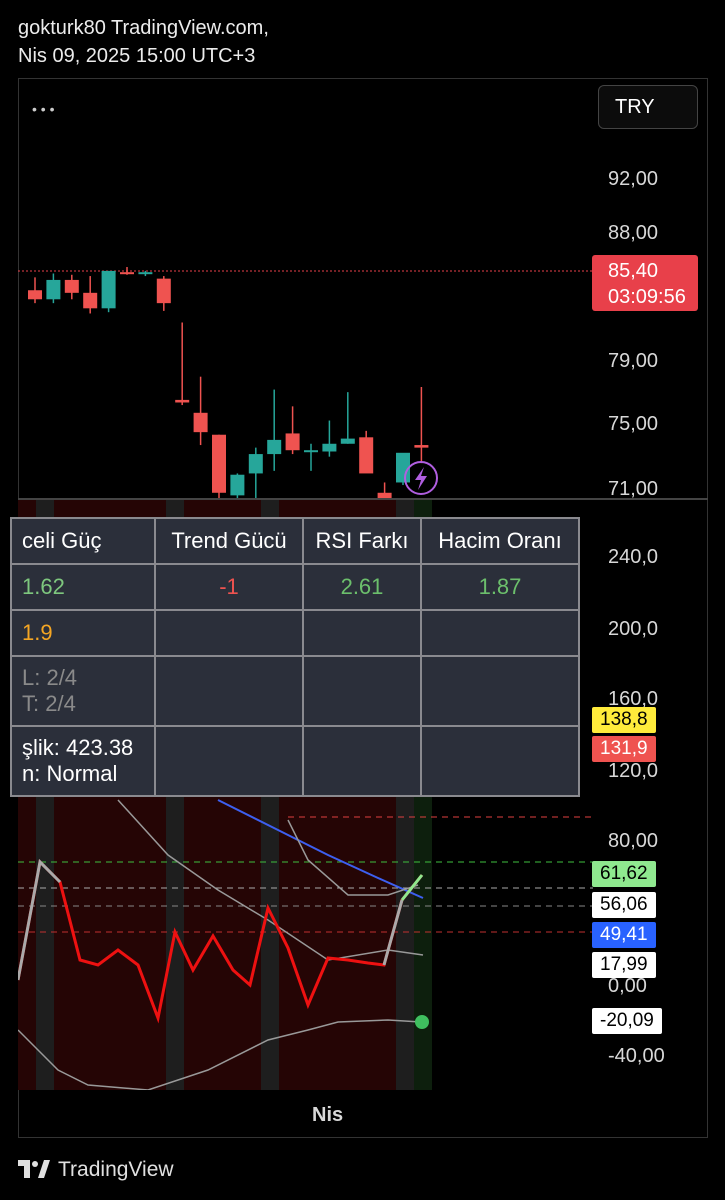  What do you see at coordinates (328, 1115) in the screenshot?
I see `x-axis-label: Nis` at bounding box center [328, 1115].